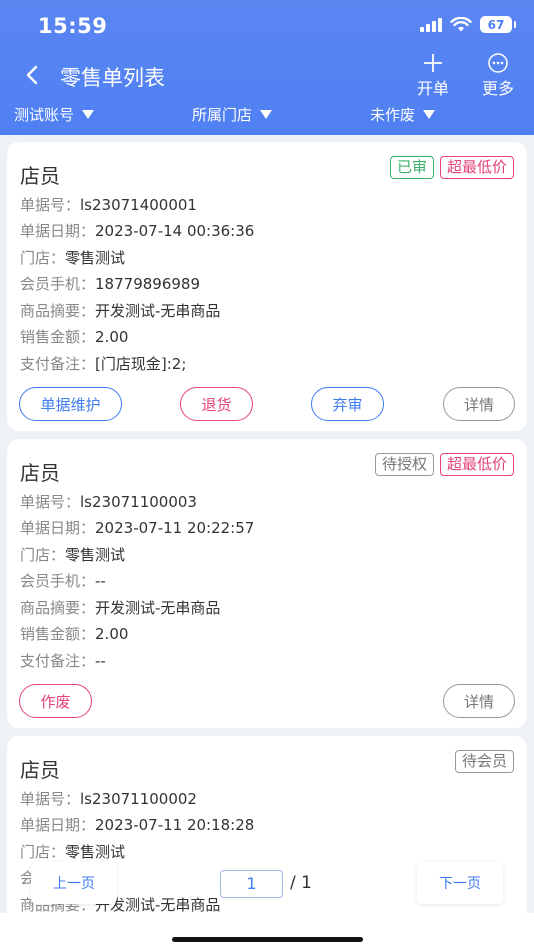  What do you see at coordinates (108, 799) in the screenshot?
I see `field-doc-no: 单据号：ls23071100002` at bounding box center [108, 799].